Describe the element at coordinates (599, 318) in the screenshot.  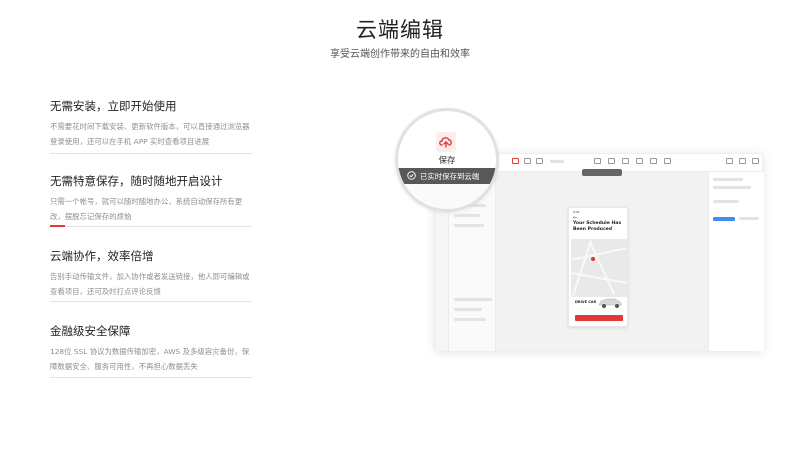
I see `confirm-button` at that location.